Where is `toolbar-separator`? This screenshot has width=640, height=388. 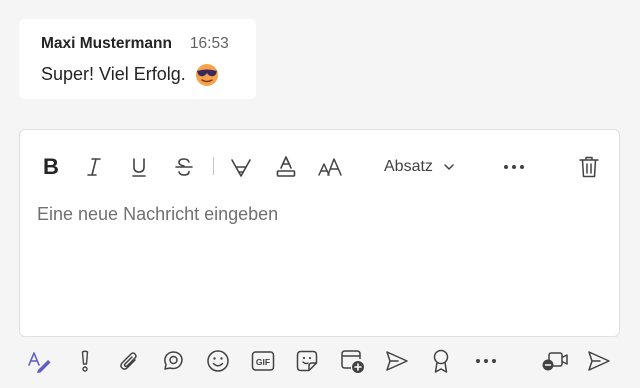 toolbar-separator is located at coordinates (213, 166).